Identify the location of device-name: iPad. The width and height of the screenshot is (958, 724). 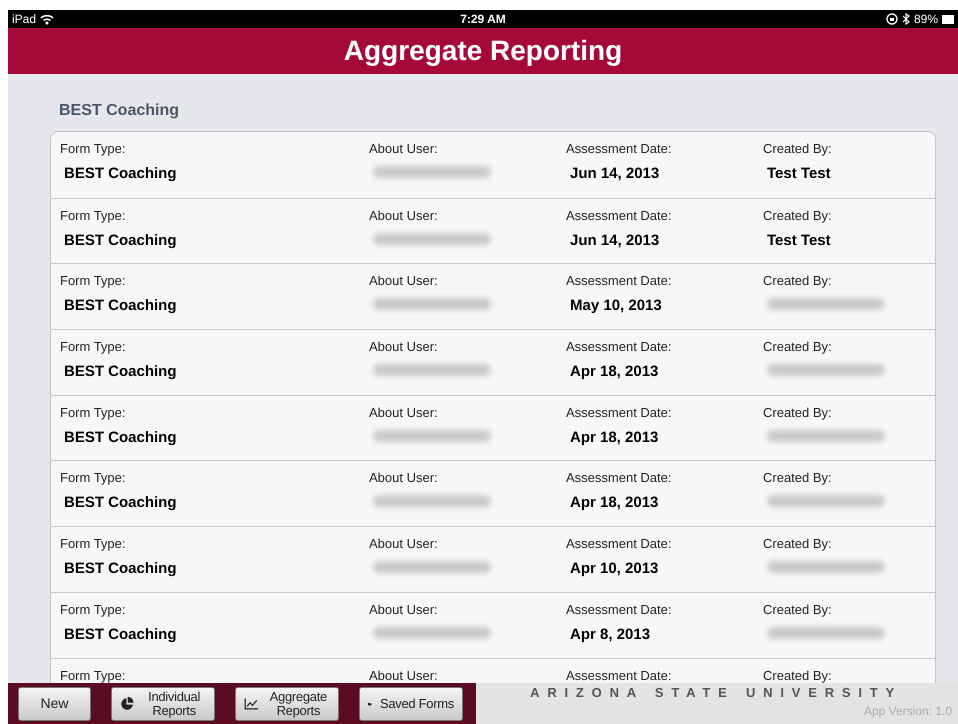
(24, 19).